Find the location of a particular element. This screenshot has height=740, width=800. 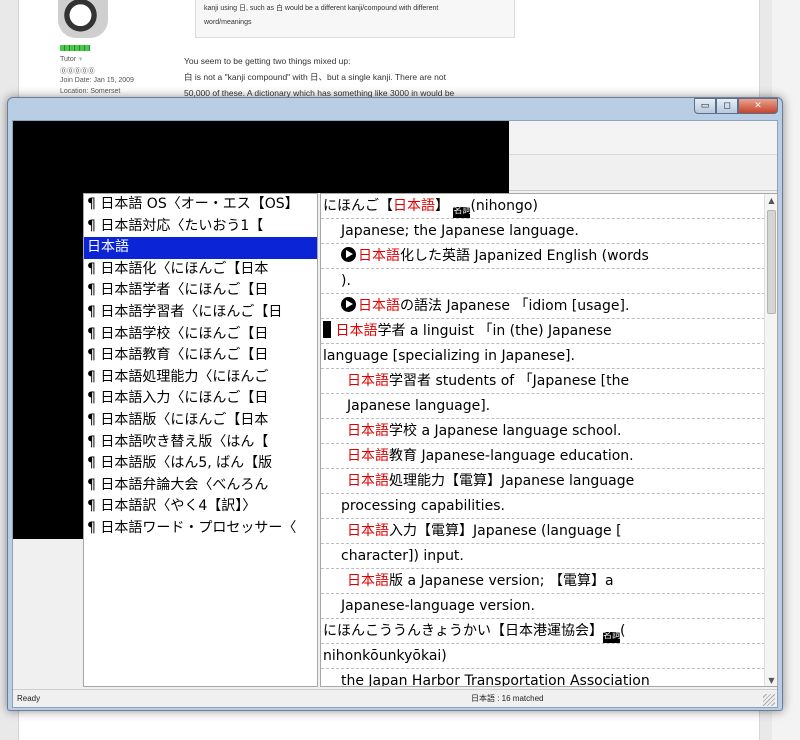

example-line: 日本語化した英語 Japanized English (words is located at coordinates (543, 256).